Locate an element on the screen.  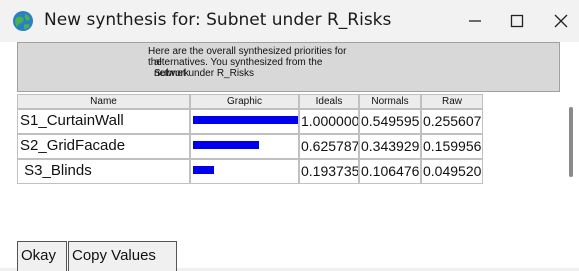
column-header-raw: Raw is located at coordinates (452, 101).